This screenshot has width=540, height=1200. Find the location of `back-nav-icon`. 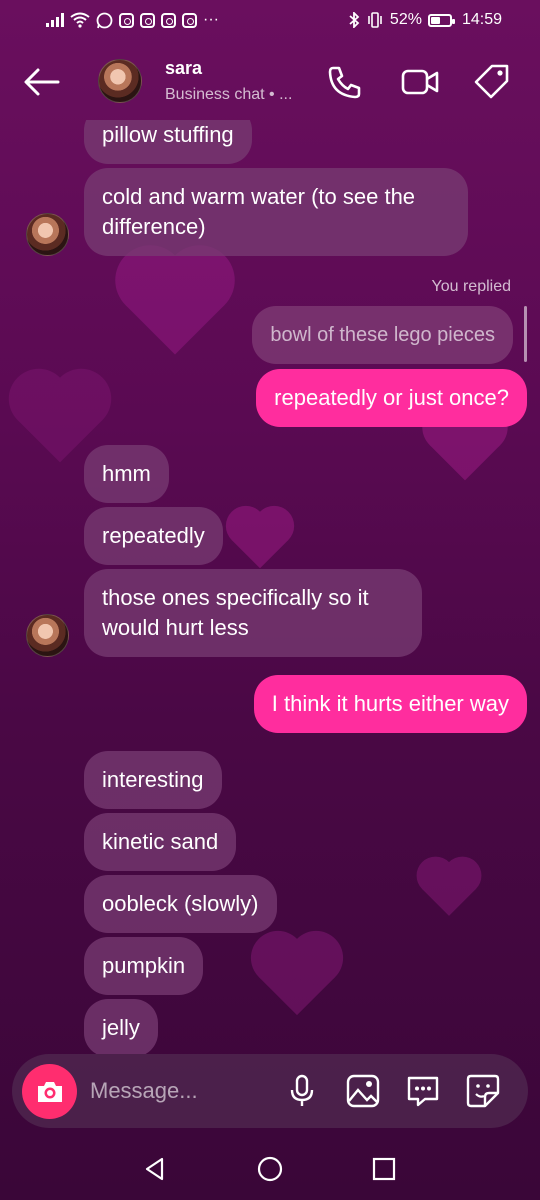

back-nav-icon is located at coordinates (155, 1169).